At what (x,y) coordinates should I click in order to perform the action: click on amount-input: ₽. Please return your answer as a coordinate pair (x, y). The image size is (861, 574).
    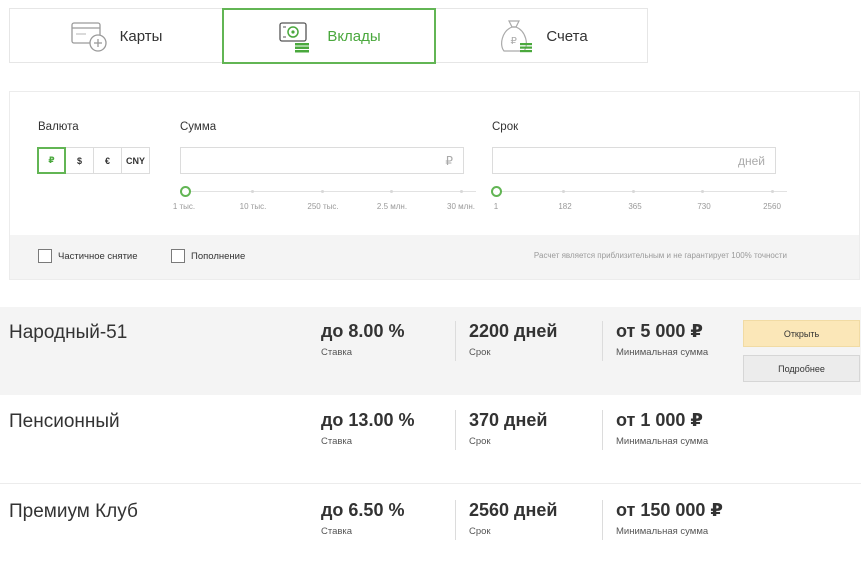
    Looking at the image, I should click on (322, 160).